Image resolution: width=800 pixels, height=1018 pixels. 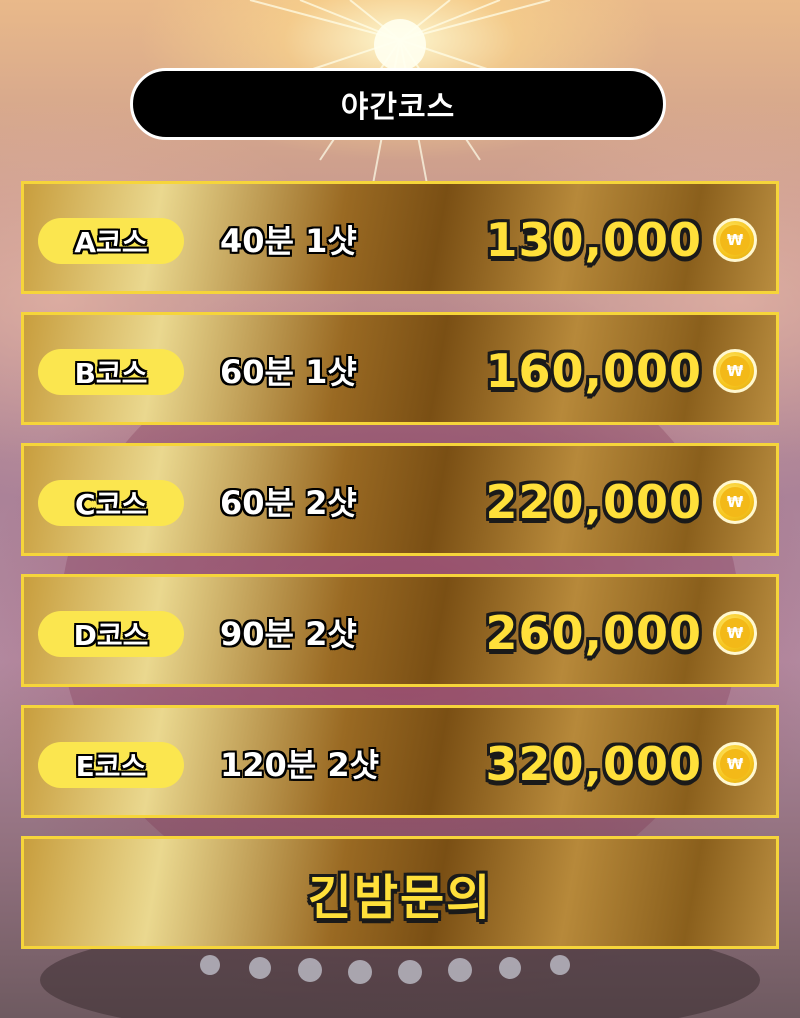 What do you see at coordinates (593, 371) in the screenshot?
I see `course-price: 160,000` at bounding box center [593, 371].